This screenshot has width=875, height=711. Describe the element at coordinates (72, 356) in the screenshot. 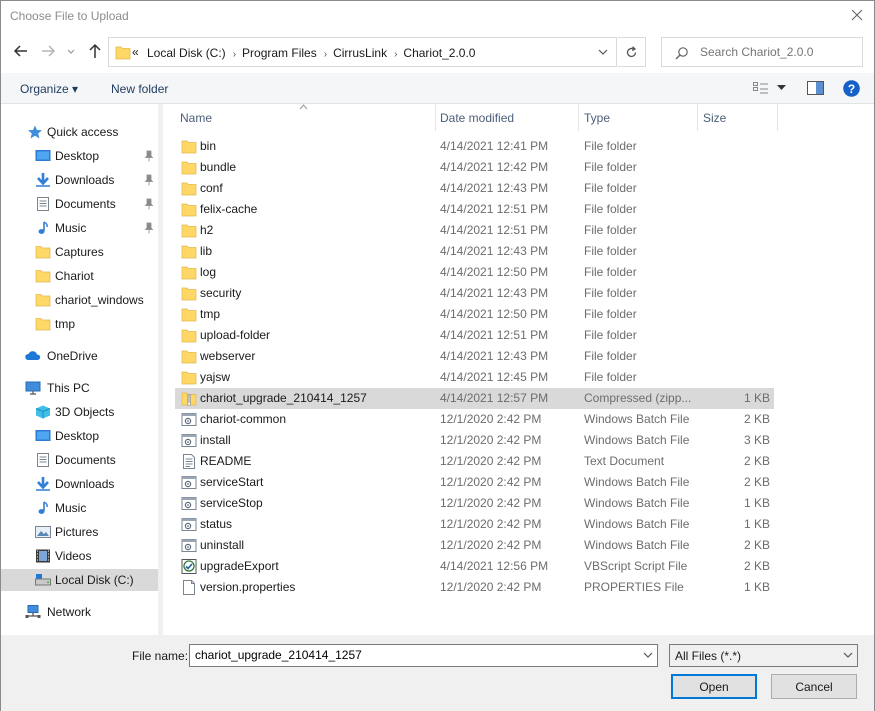

I see `nav-label: OneDrive` at that location.